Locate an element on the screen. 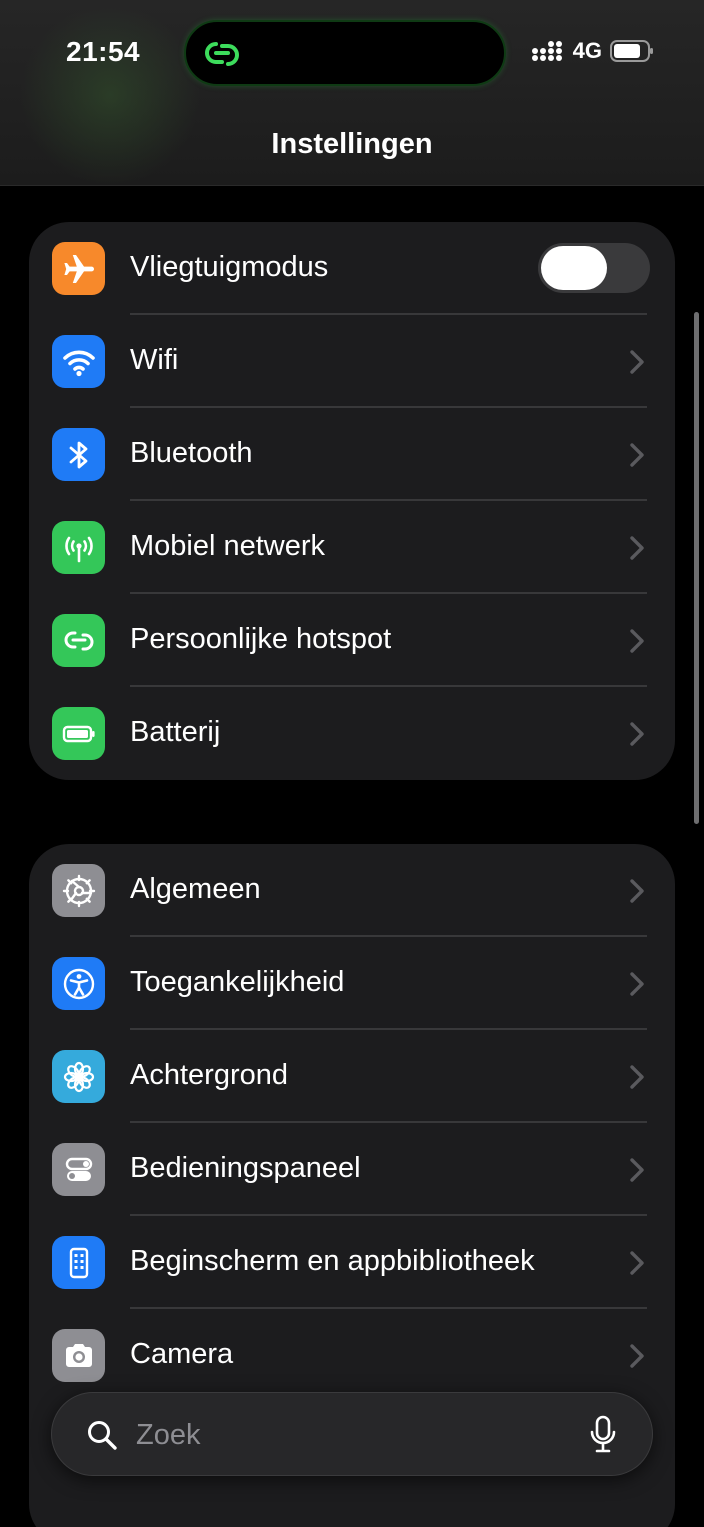  settings-row-bluetooth: Bluetooth is located at coordinates (352, 454).